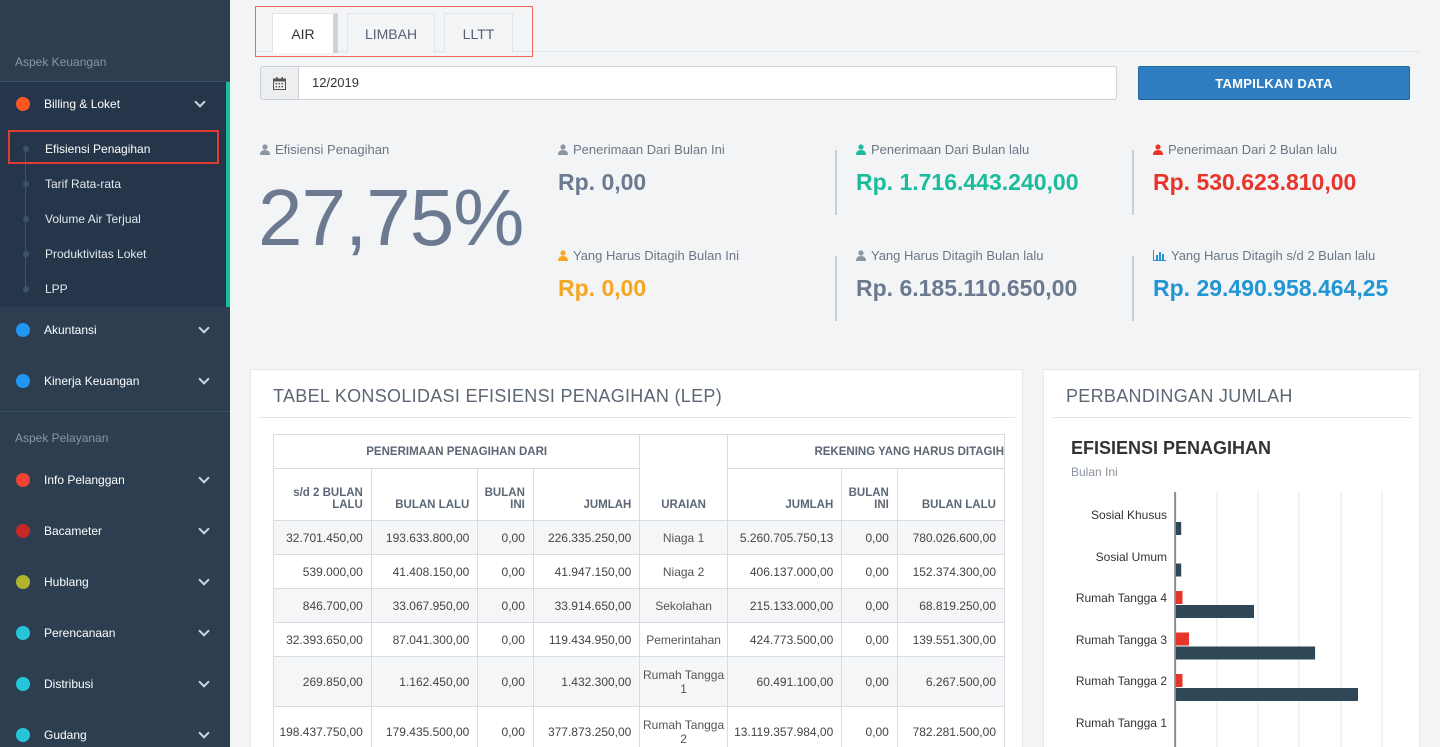 The image size is (1440, 747). I want to click on stat-tagih-2-label: Yang Harus Ditagih s/d 2 Bulan lalu, so click(1264, 255).